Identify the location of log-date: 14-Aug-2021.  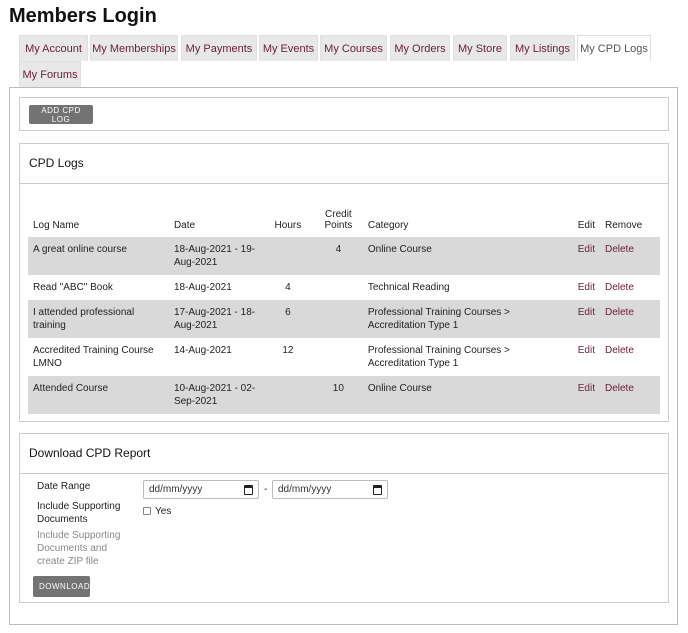
(202, 350).